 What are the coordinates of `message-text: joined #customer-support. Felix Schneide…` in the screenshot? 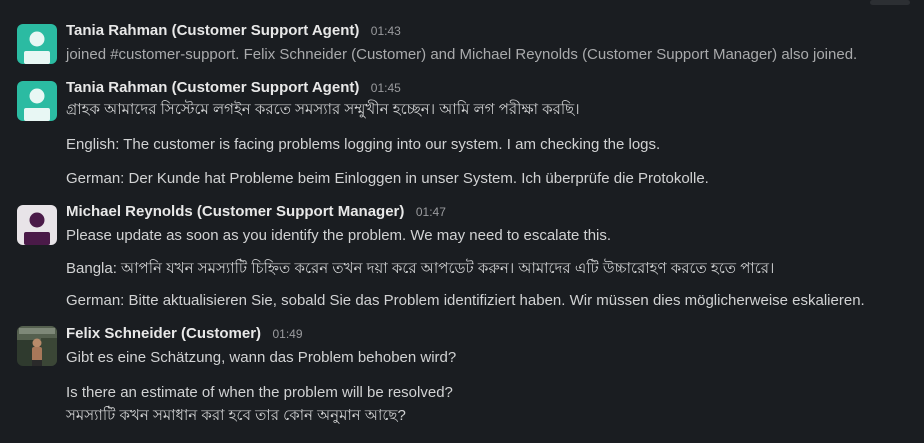 It's located at (462, 54).